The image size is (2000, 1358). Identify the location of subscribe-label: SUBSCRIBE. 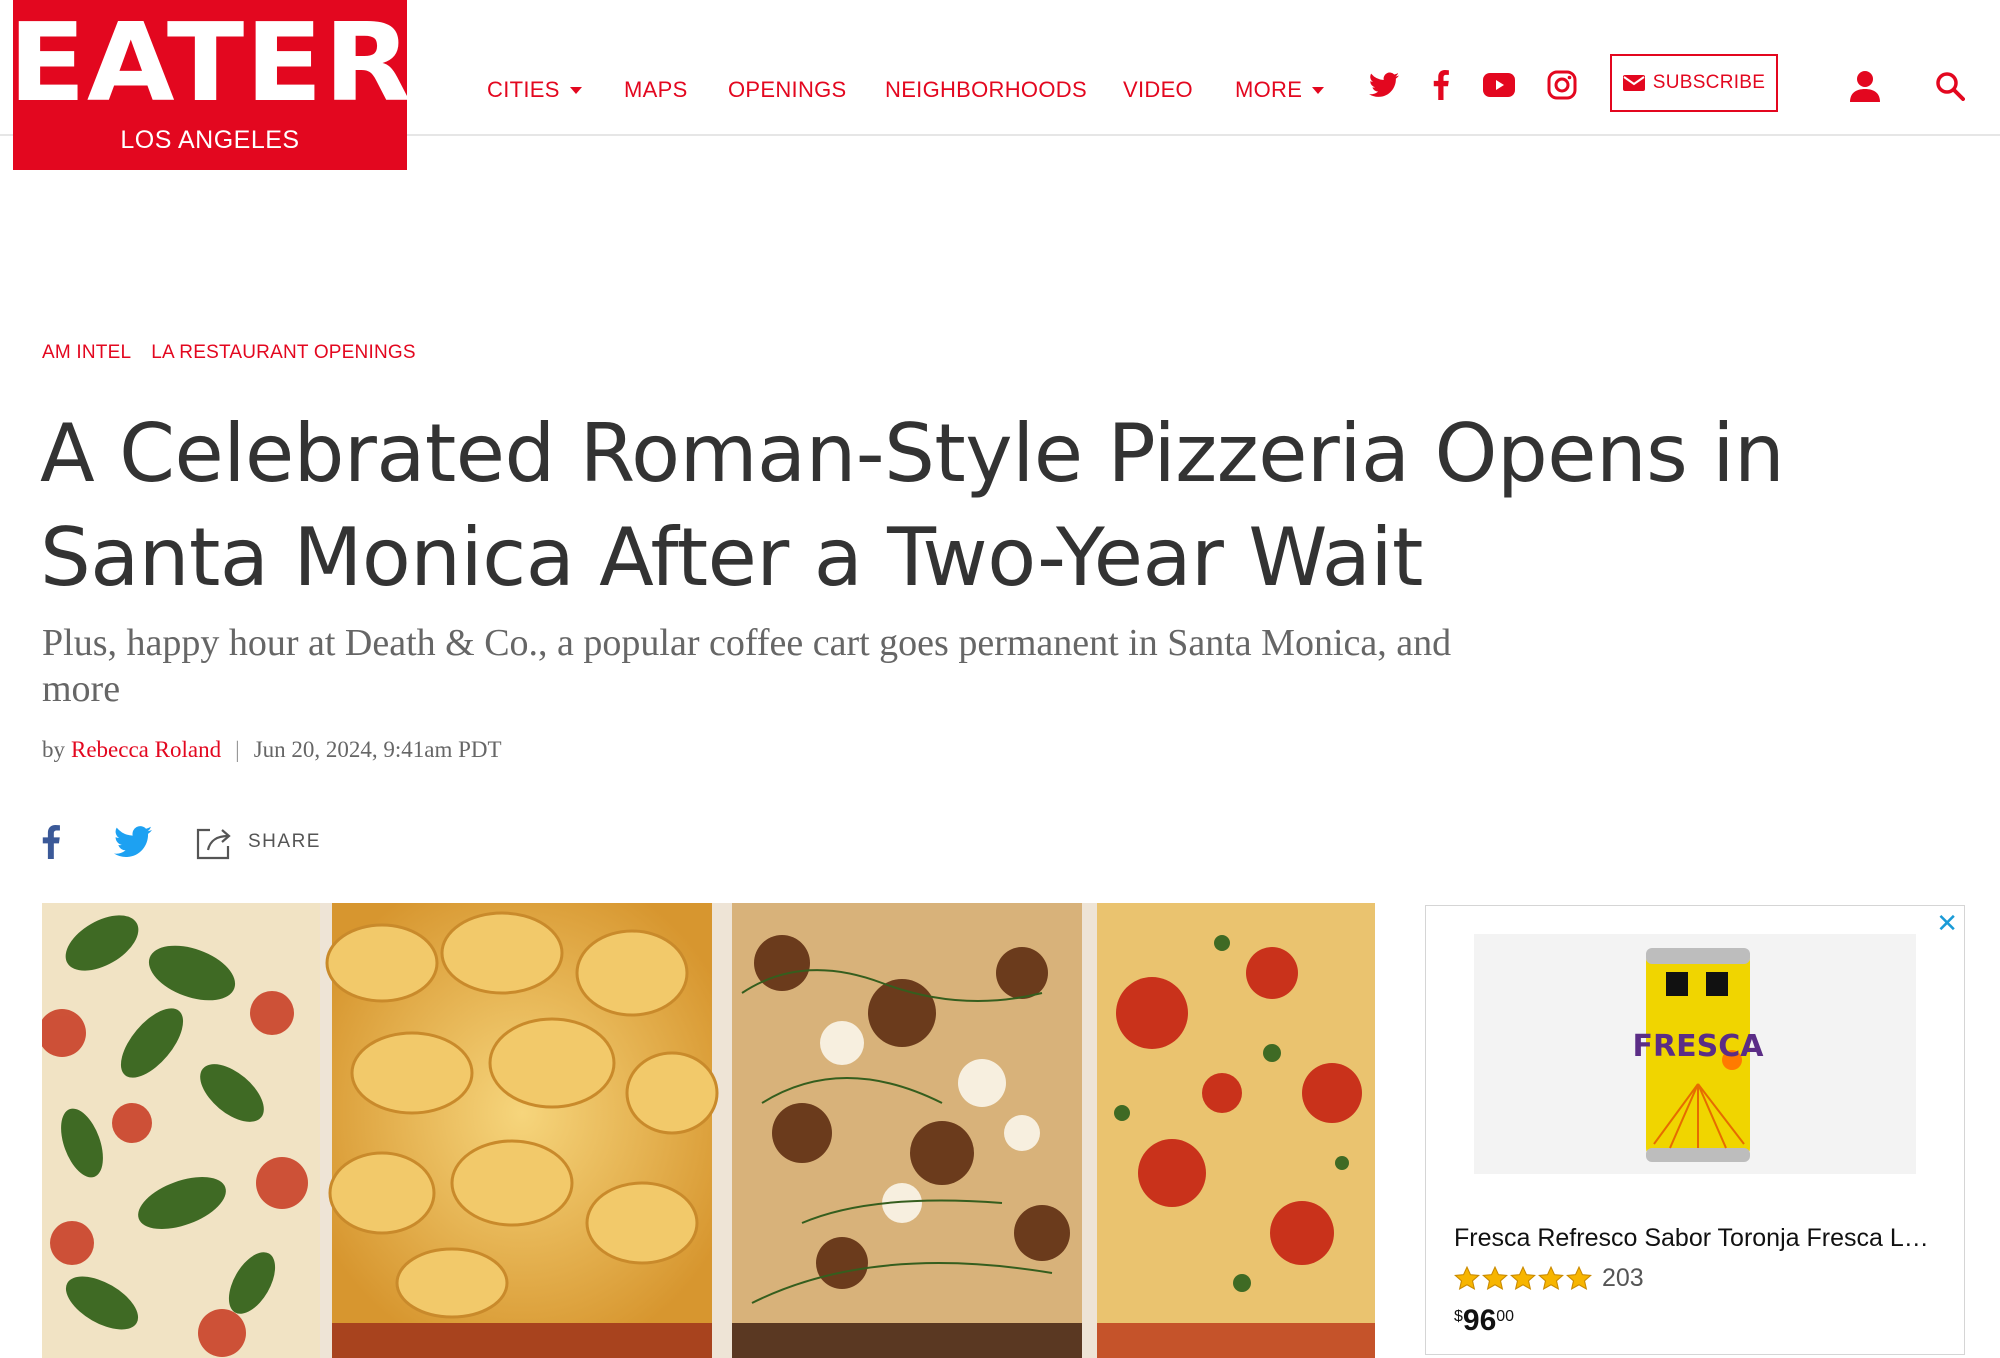
(1709, 82).